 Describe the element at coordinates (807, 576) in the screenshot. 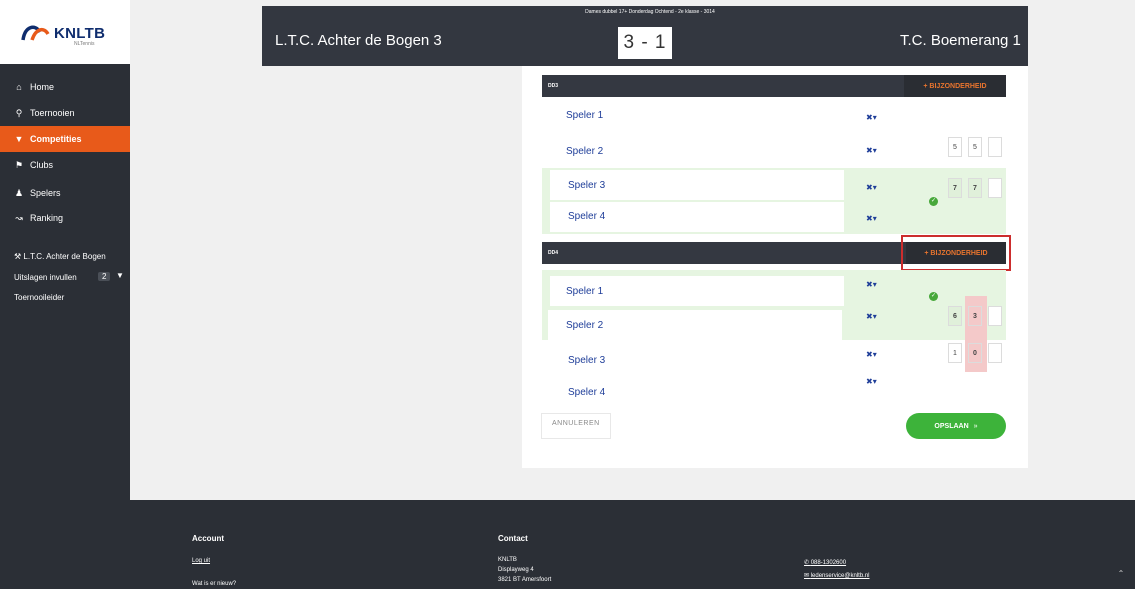

I see `mail-icon: ✉` at that location.